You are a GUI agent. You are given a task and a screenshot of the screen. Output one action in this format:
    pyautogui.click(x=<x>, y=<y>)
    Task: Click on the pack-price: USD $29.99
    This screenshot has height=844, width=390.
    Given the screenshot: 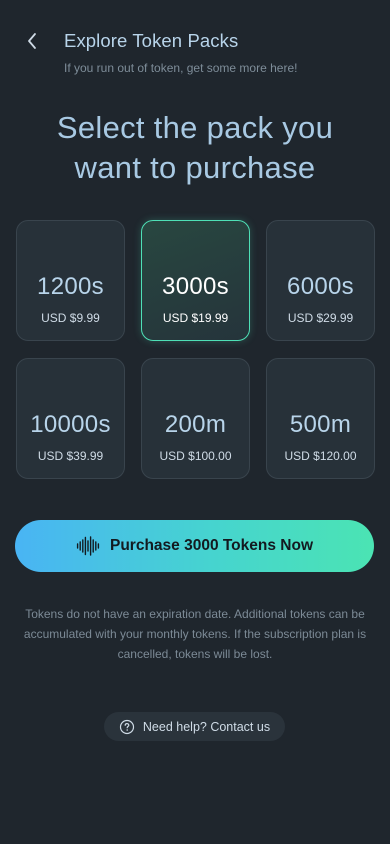 What is the action you would take?
    pyautogui.click(x=320, y=318)
    